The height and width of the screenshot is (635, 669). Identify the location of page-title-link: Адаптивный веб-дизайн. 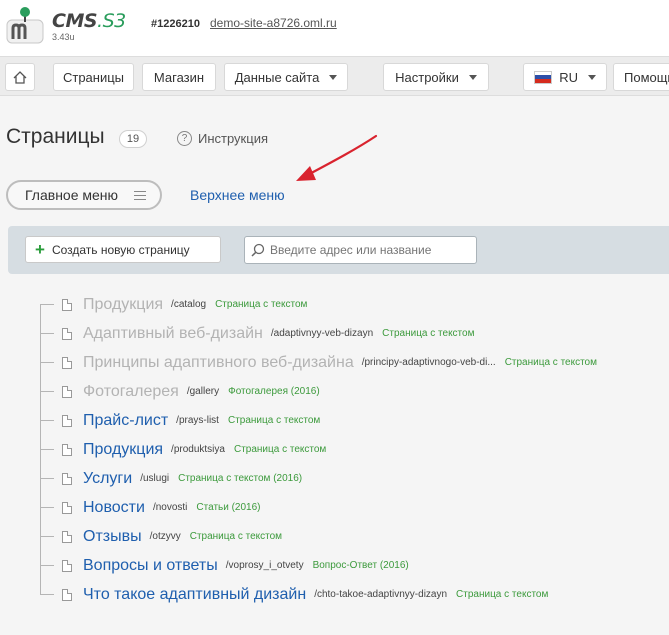
(173, 334).